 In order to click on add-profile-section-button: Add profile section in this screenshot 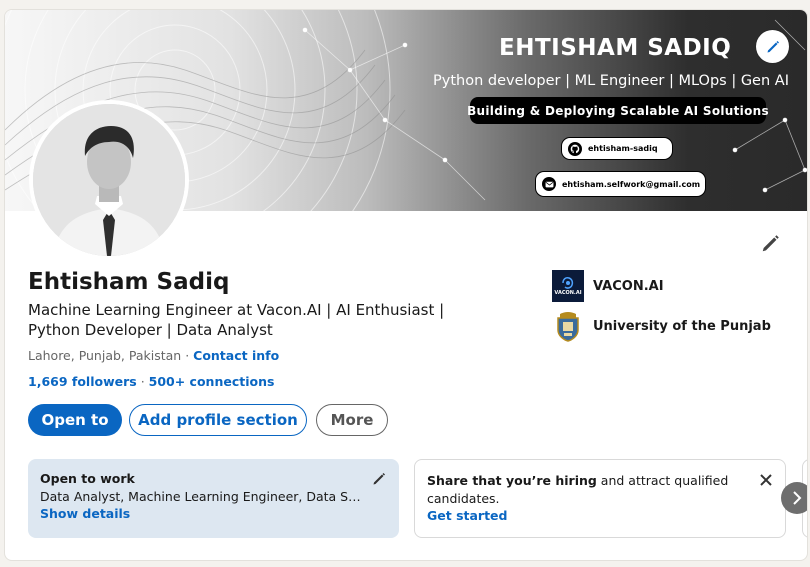, I will do `click(218, 420)`.